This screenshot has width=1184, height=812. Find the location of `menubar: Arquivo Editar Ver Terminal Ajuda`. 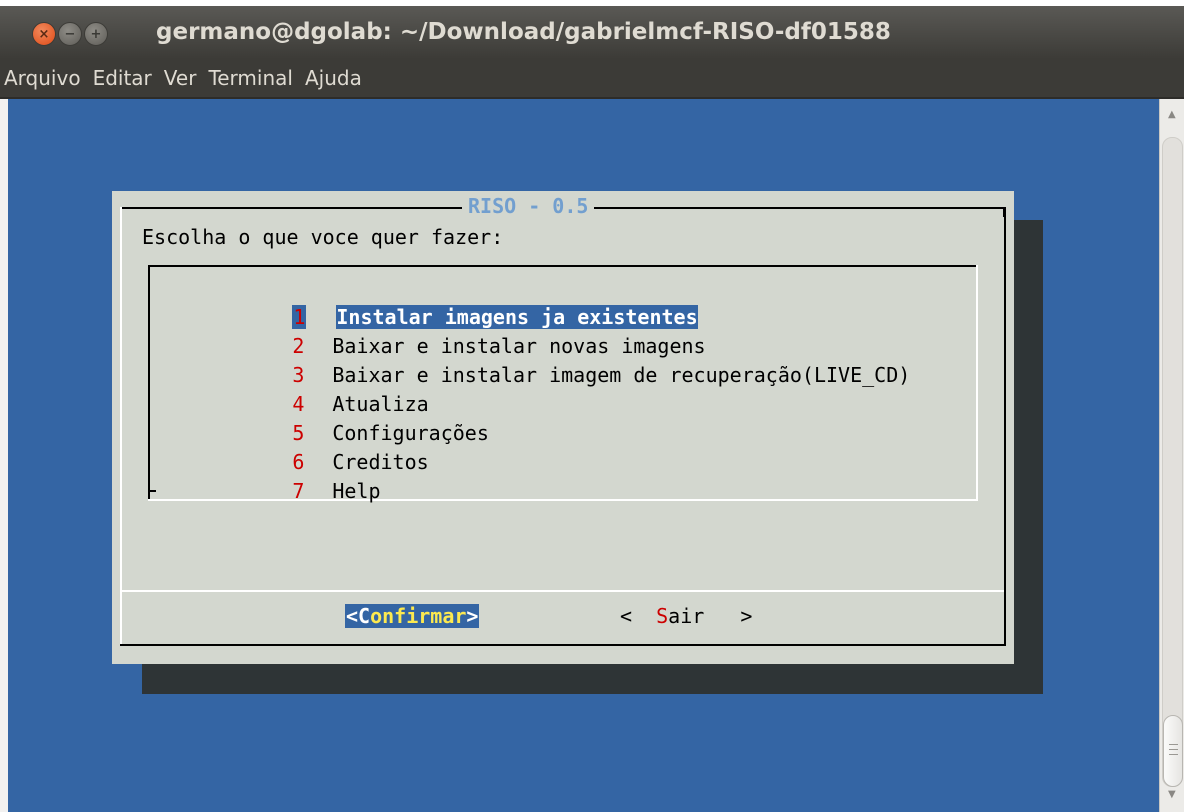

menubar: Arquivo Editar Ver Terminal Ajuda is located at coordinates (592, 78).